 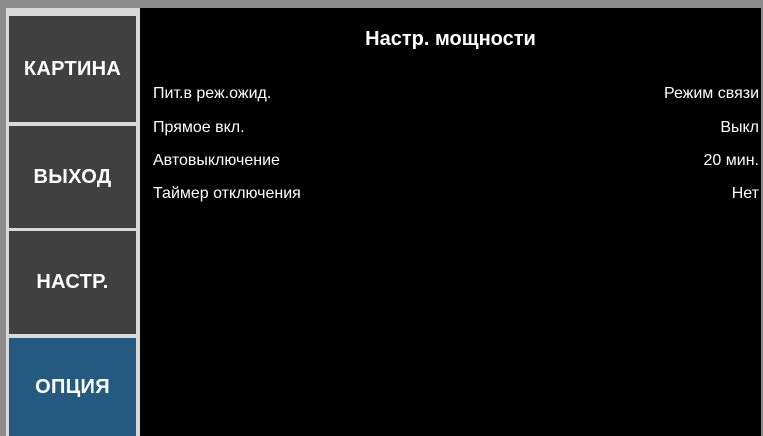 I want to click on setting-value: Режим связи, so click(x=711, y=93).